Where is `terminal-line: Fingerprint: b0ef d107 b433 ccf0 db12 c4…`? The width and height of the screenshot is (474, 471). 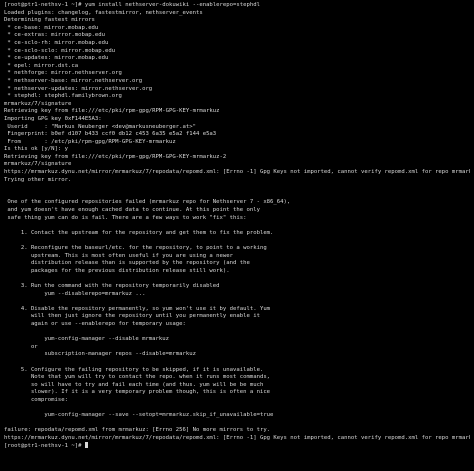 terminal-line: Fingerprint: b0ef d107 b433 ccf0 db12 c4… is located at coordinates (110, 134).